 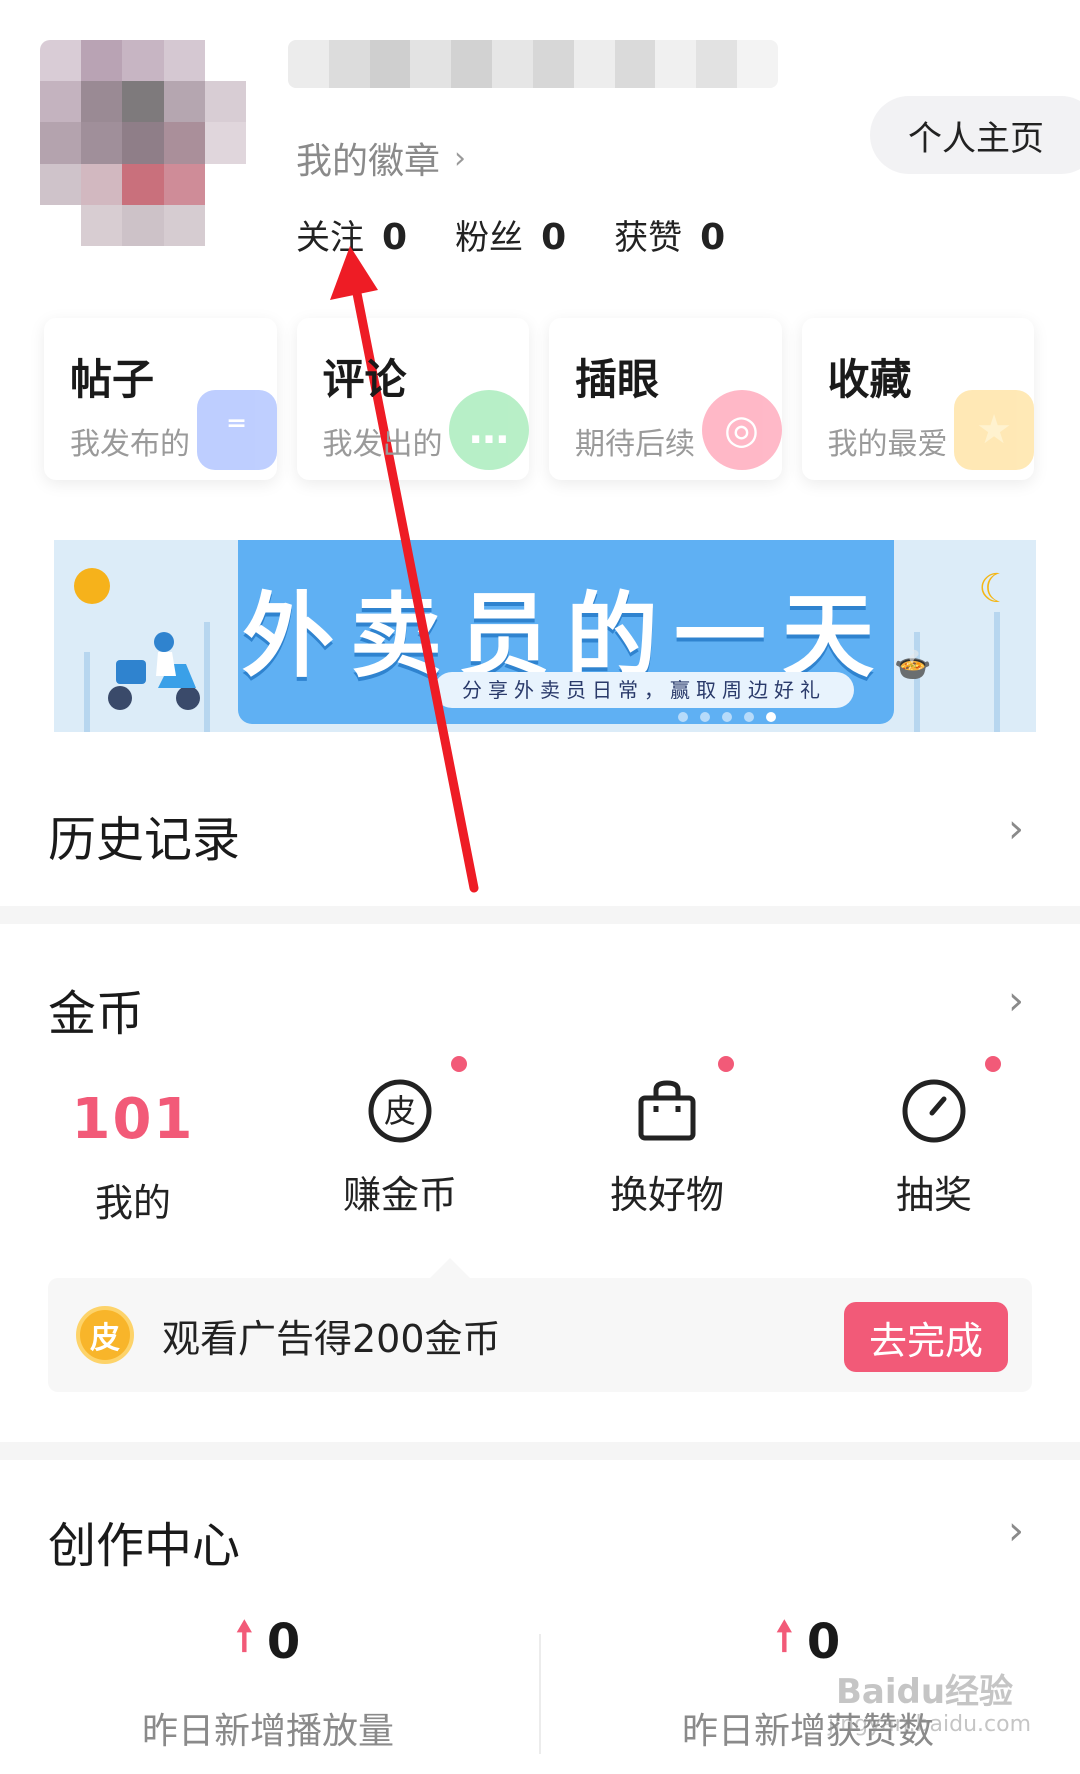 I want to click on carousel-dots, so click(x=727, y=717).